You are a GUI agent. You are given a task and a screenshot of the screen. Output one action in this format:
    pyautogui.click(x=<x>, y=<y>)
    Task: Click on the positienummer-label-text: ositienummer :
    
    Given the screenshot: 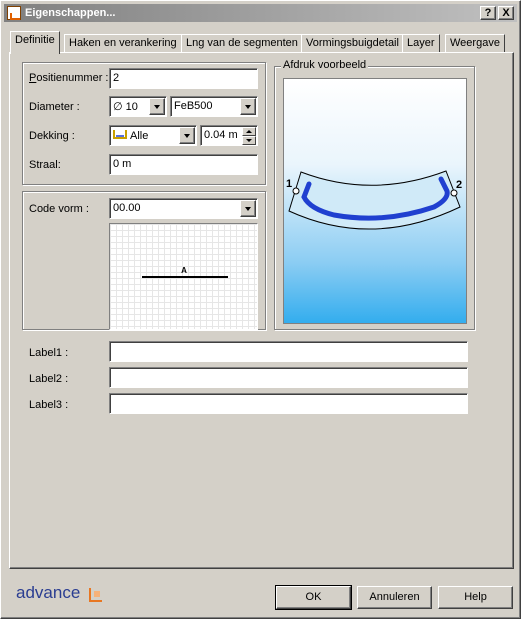 What is the action you would take?
    pyautogui.click(x=72, y=78)
    